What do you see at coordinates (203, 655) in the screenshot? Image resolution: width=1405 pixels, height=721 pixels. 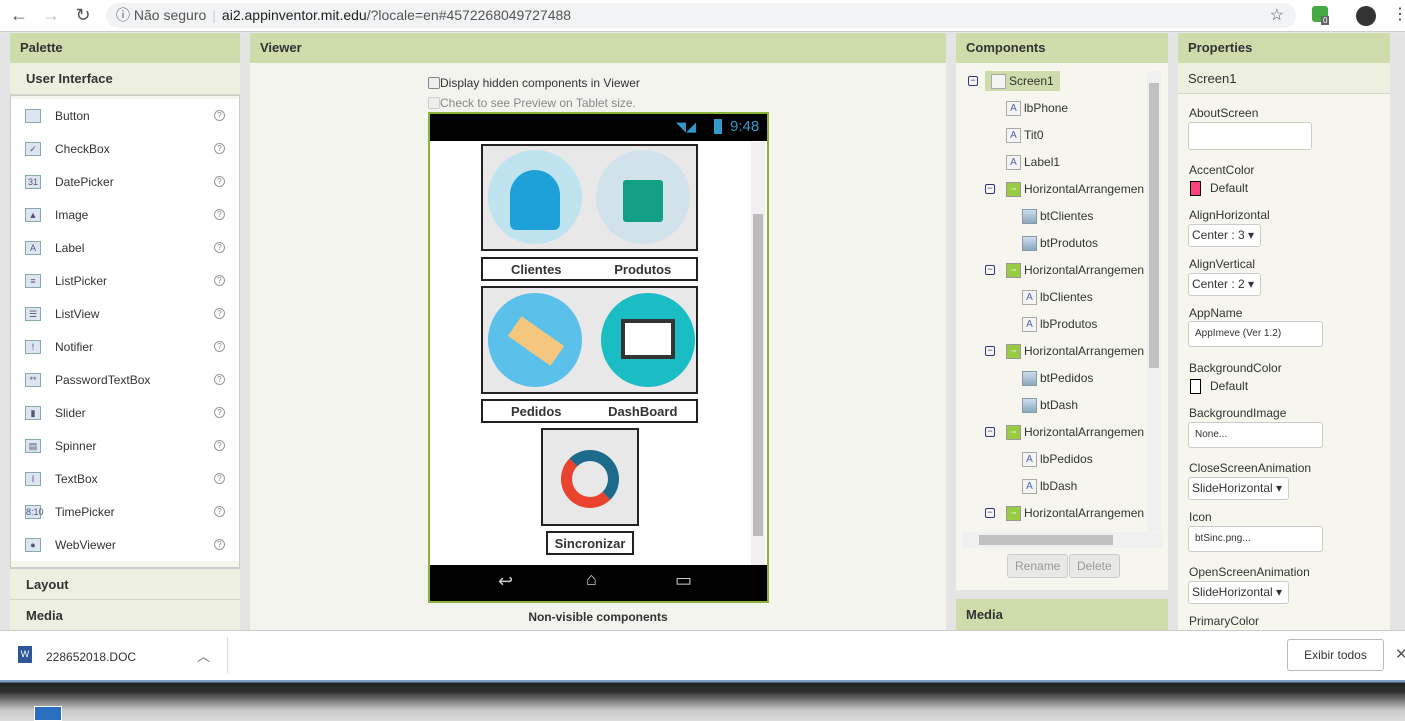 I see `chevron-up-icon: ︿` at bounding box center [203, 655].